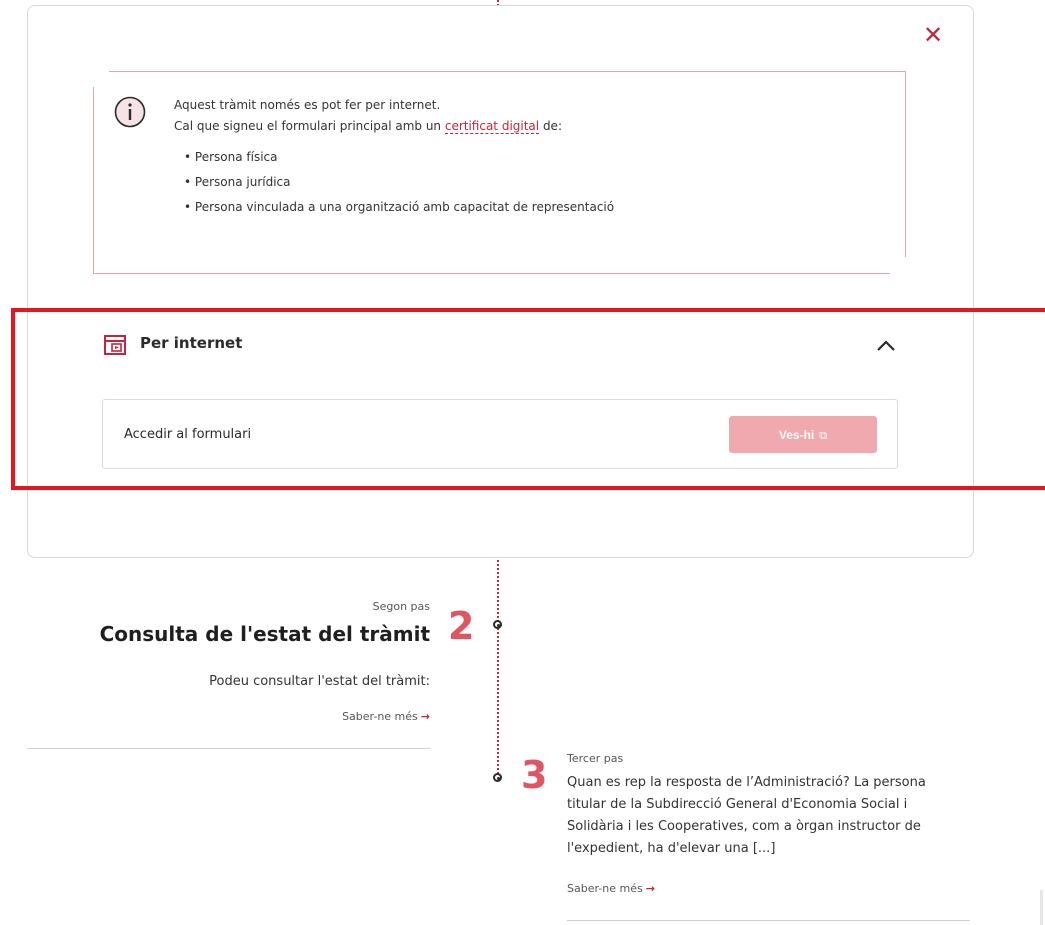 This screenshot has height=925, width=1045. What do you see at coordinates (115, 345) in the screenshot?
I see `browser-window-icon` at bounding box center [115, 345].